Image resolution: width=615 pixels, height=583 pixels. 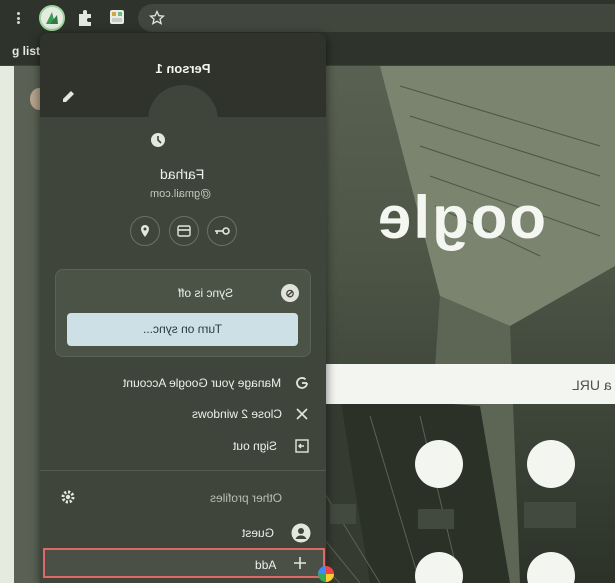 What do you see at coordinates (302, 446) in the screenshot?
I see `sign-out-icon` at bounding box center [302, 446].